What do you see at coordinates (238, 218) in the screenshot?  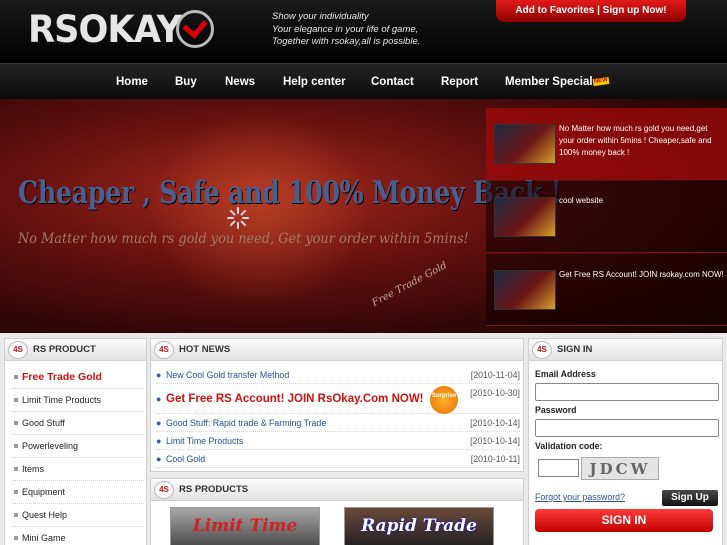 I see `loading-spinner-icon` at bounding box center [238, 218].